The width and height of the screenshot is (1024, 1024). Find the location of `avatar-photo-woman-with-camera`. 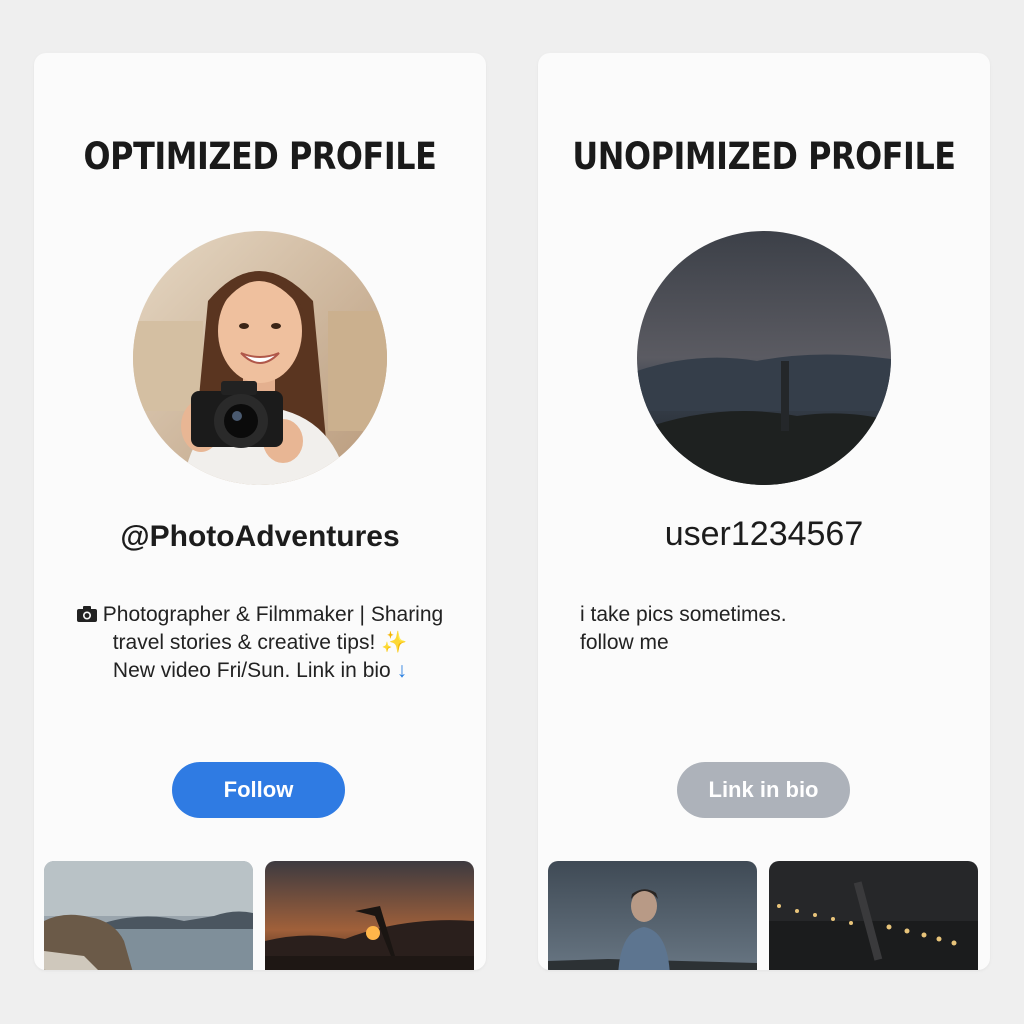

avatar-photo-woman-with-camera is located at coordinates (260, 358).